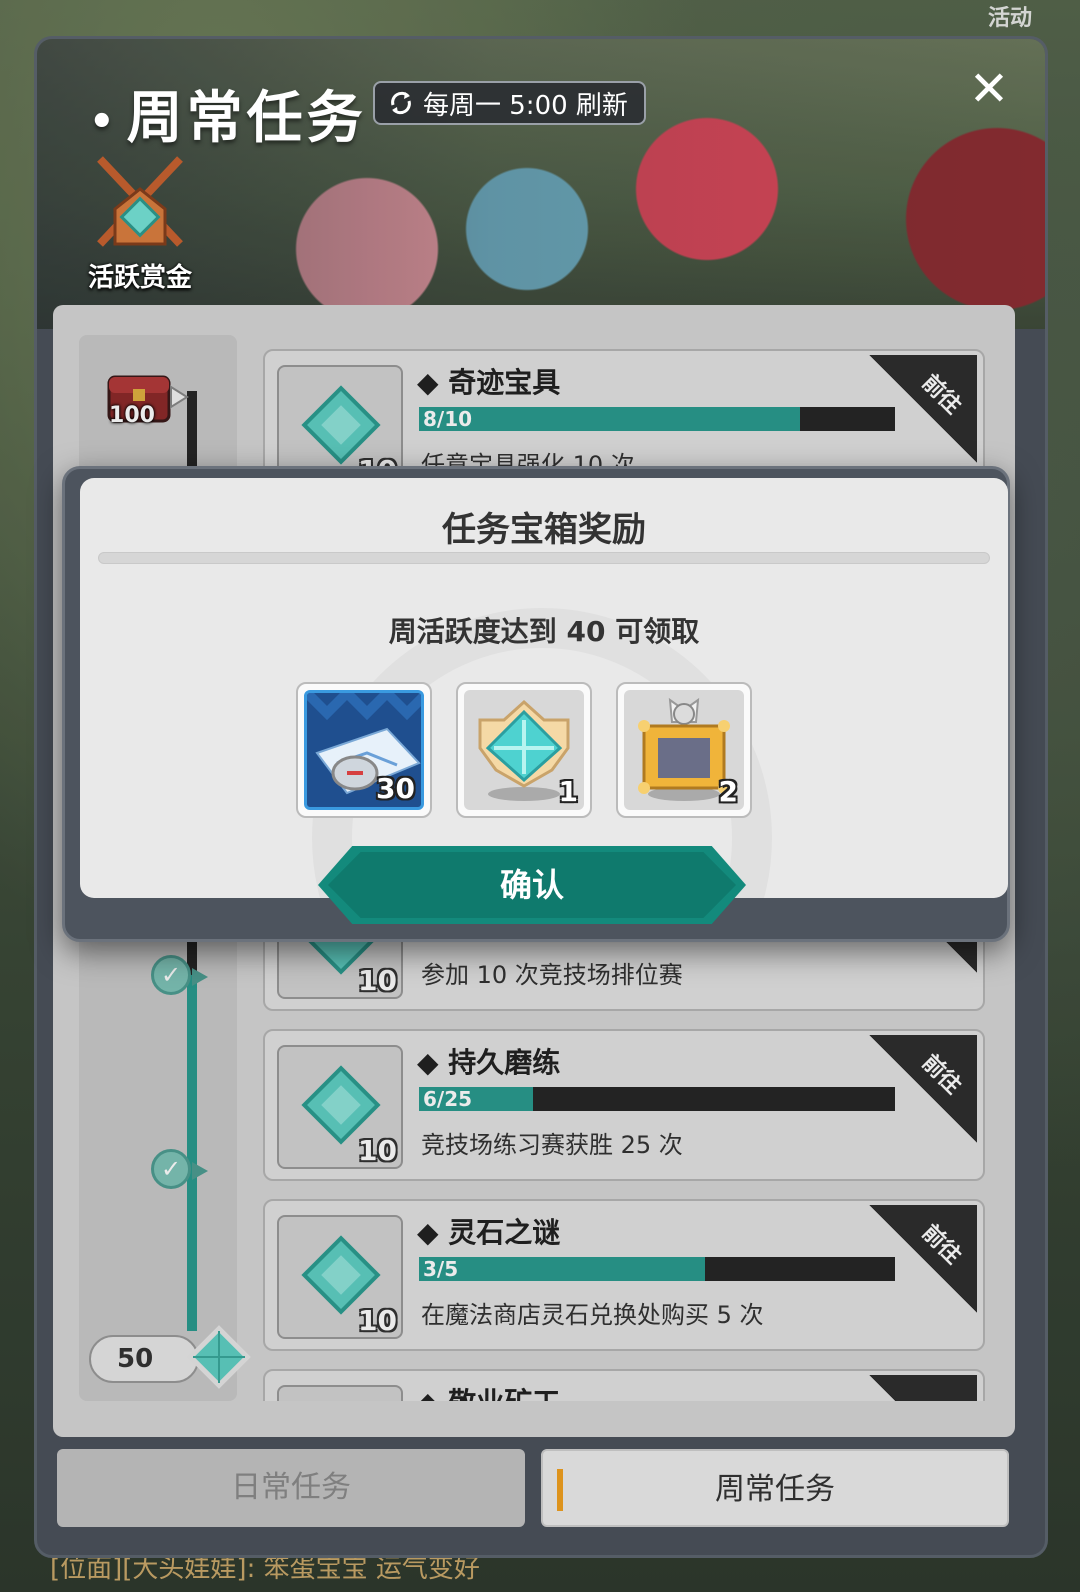 The width and height of the screenshot is (1080, 1592). I want to click on reward-item-frame: 2, so click(684, 750).